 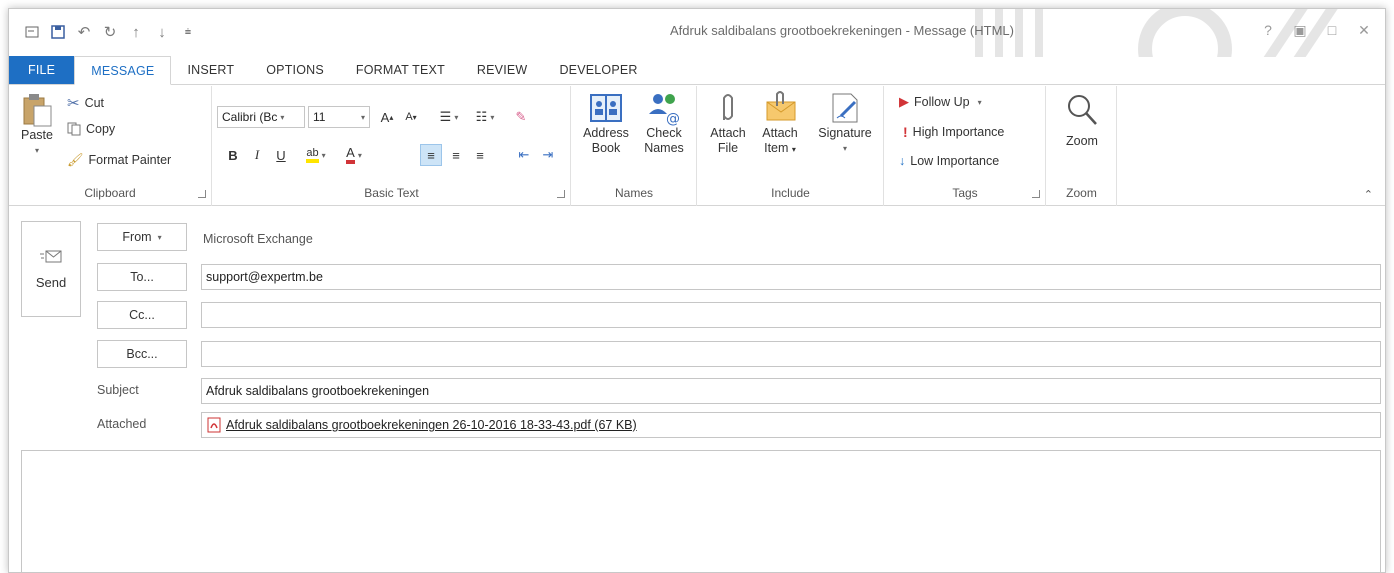 I want to click on help-icon: ?, so click(x=1268, y=30).